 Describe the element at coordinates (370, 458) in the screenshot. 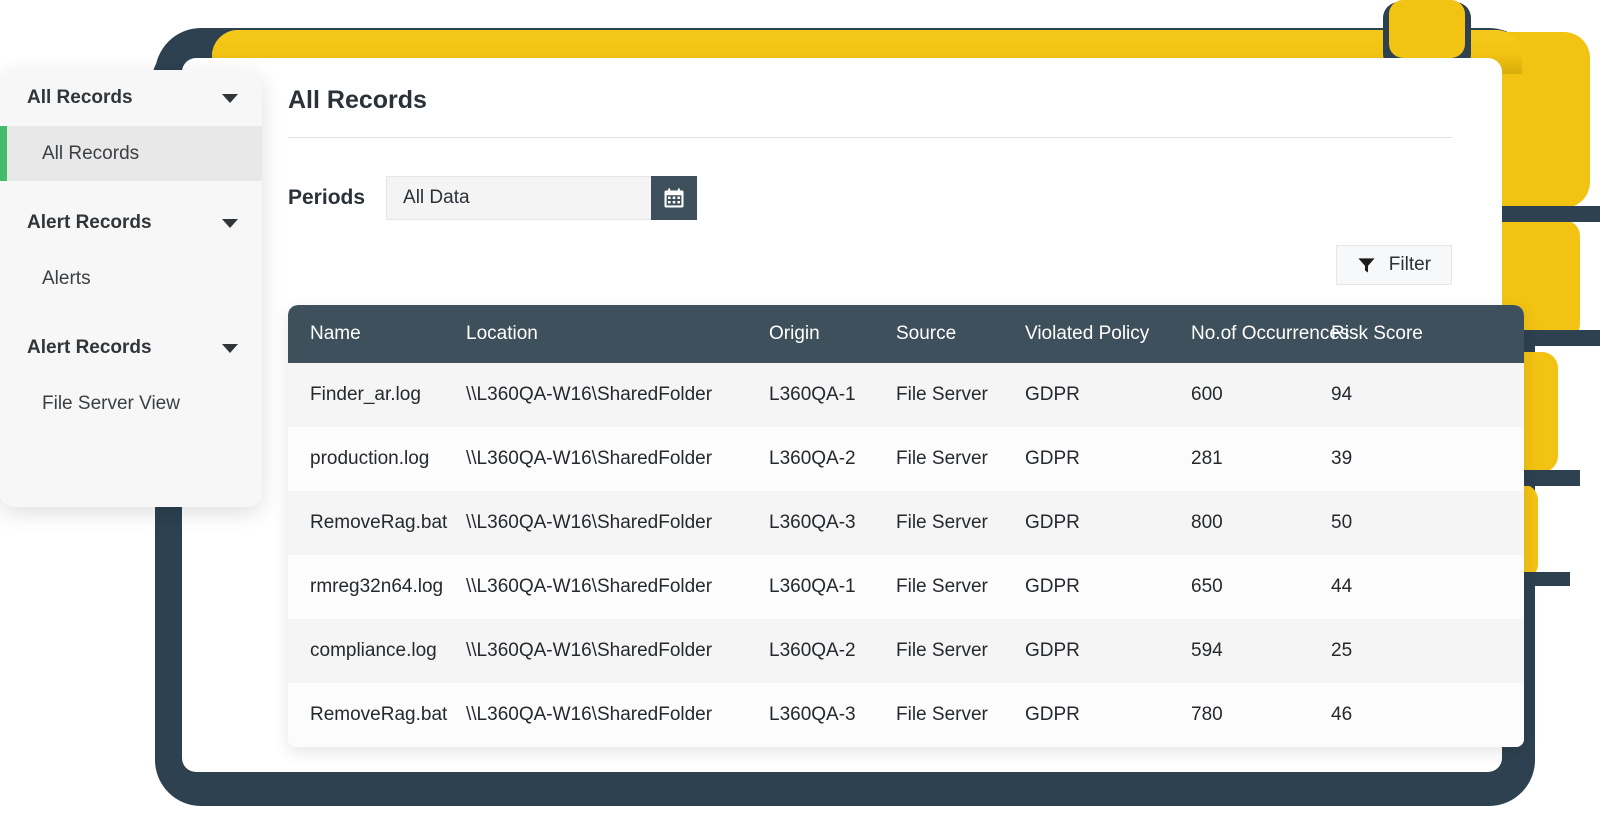

I see `cell-name: production.log` at that location.